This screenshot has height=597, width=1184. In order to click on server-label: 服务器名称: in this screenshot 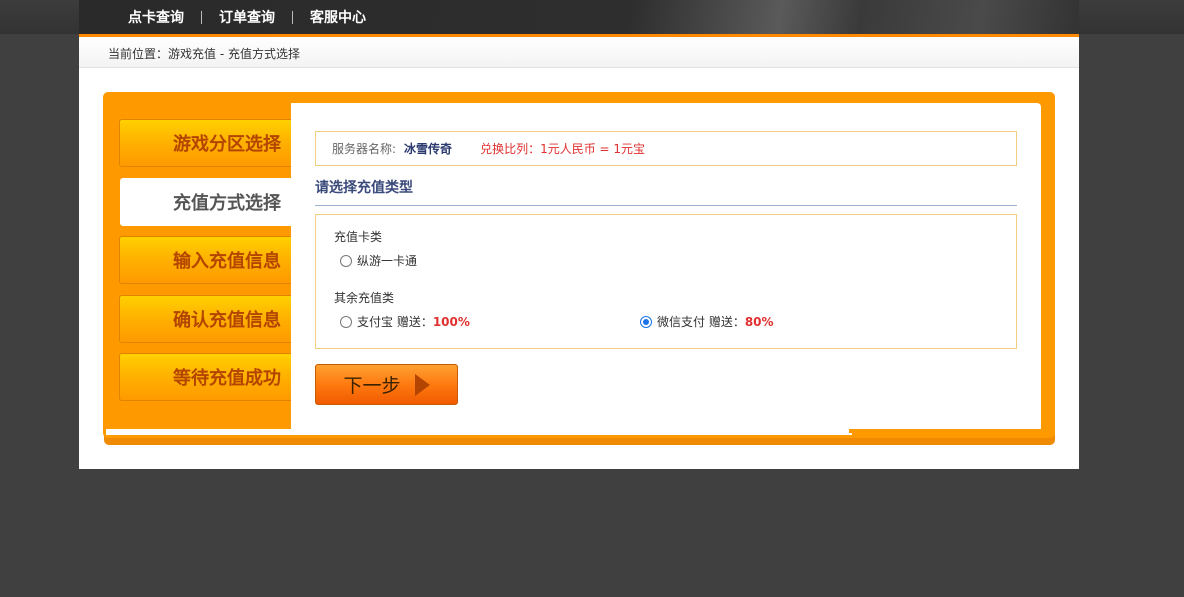, I will do `click(364, 149)`.